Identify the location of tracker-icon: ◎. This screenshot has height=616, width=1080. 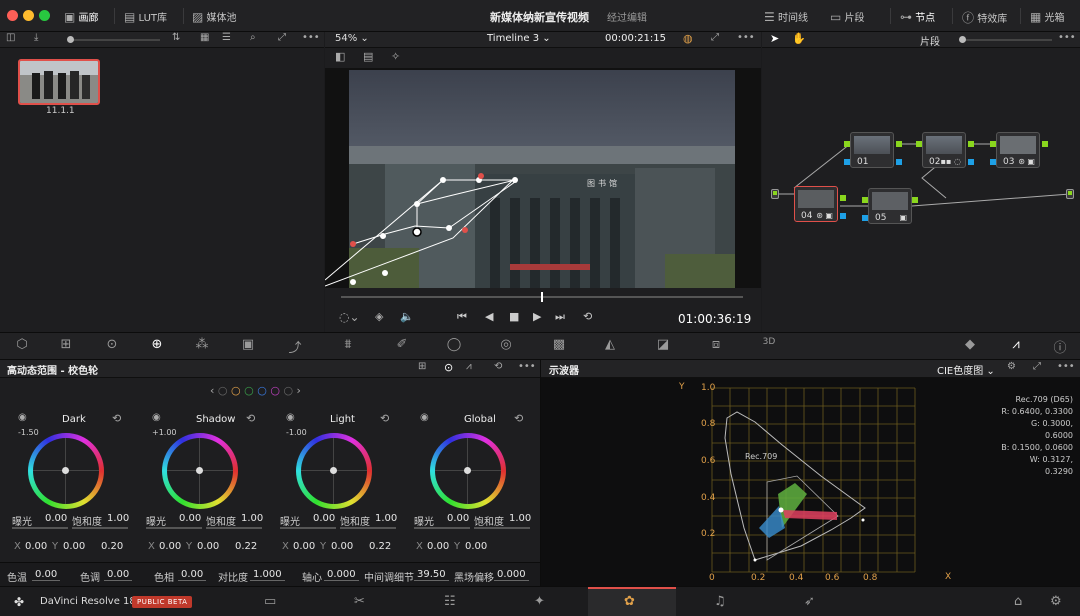
(506, 344).